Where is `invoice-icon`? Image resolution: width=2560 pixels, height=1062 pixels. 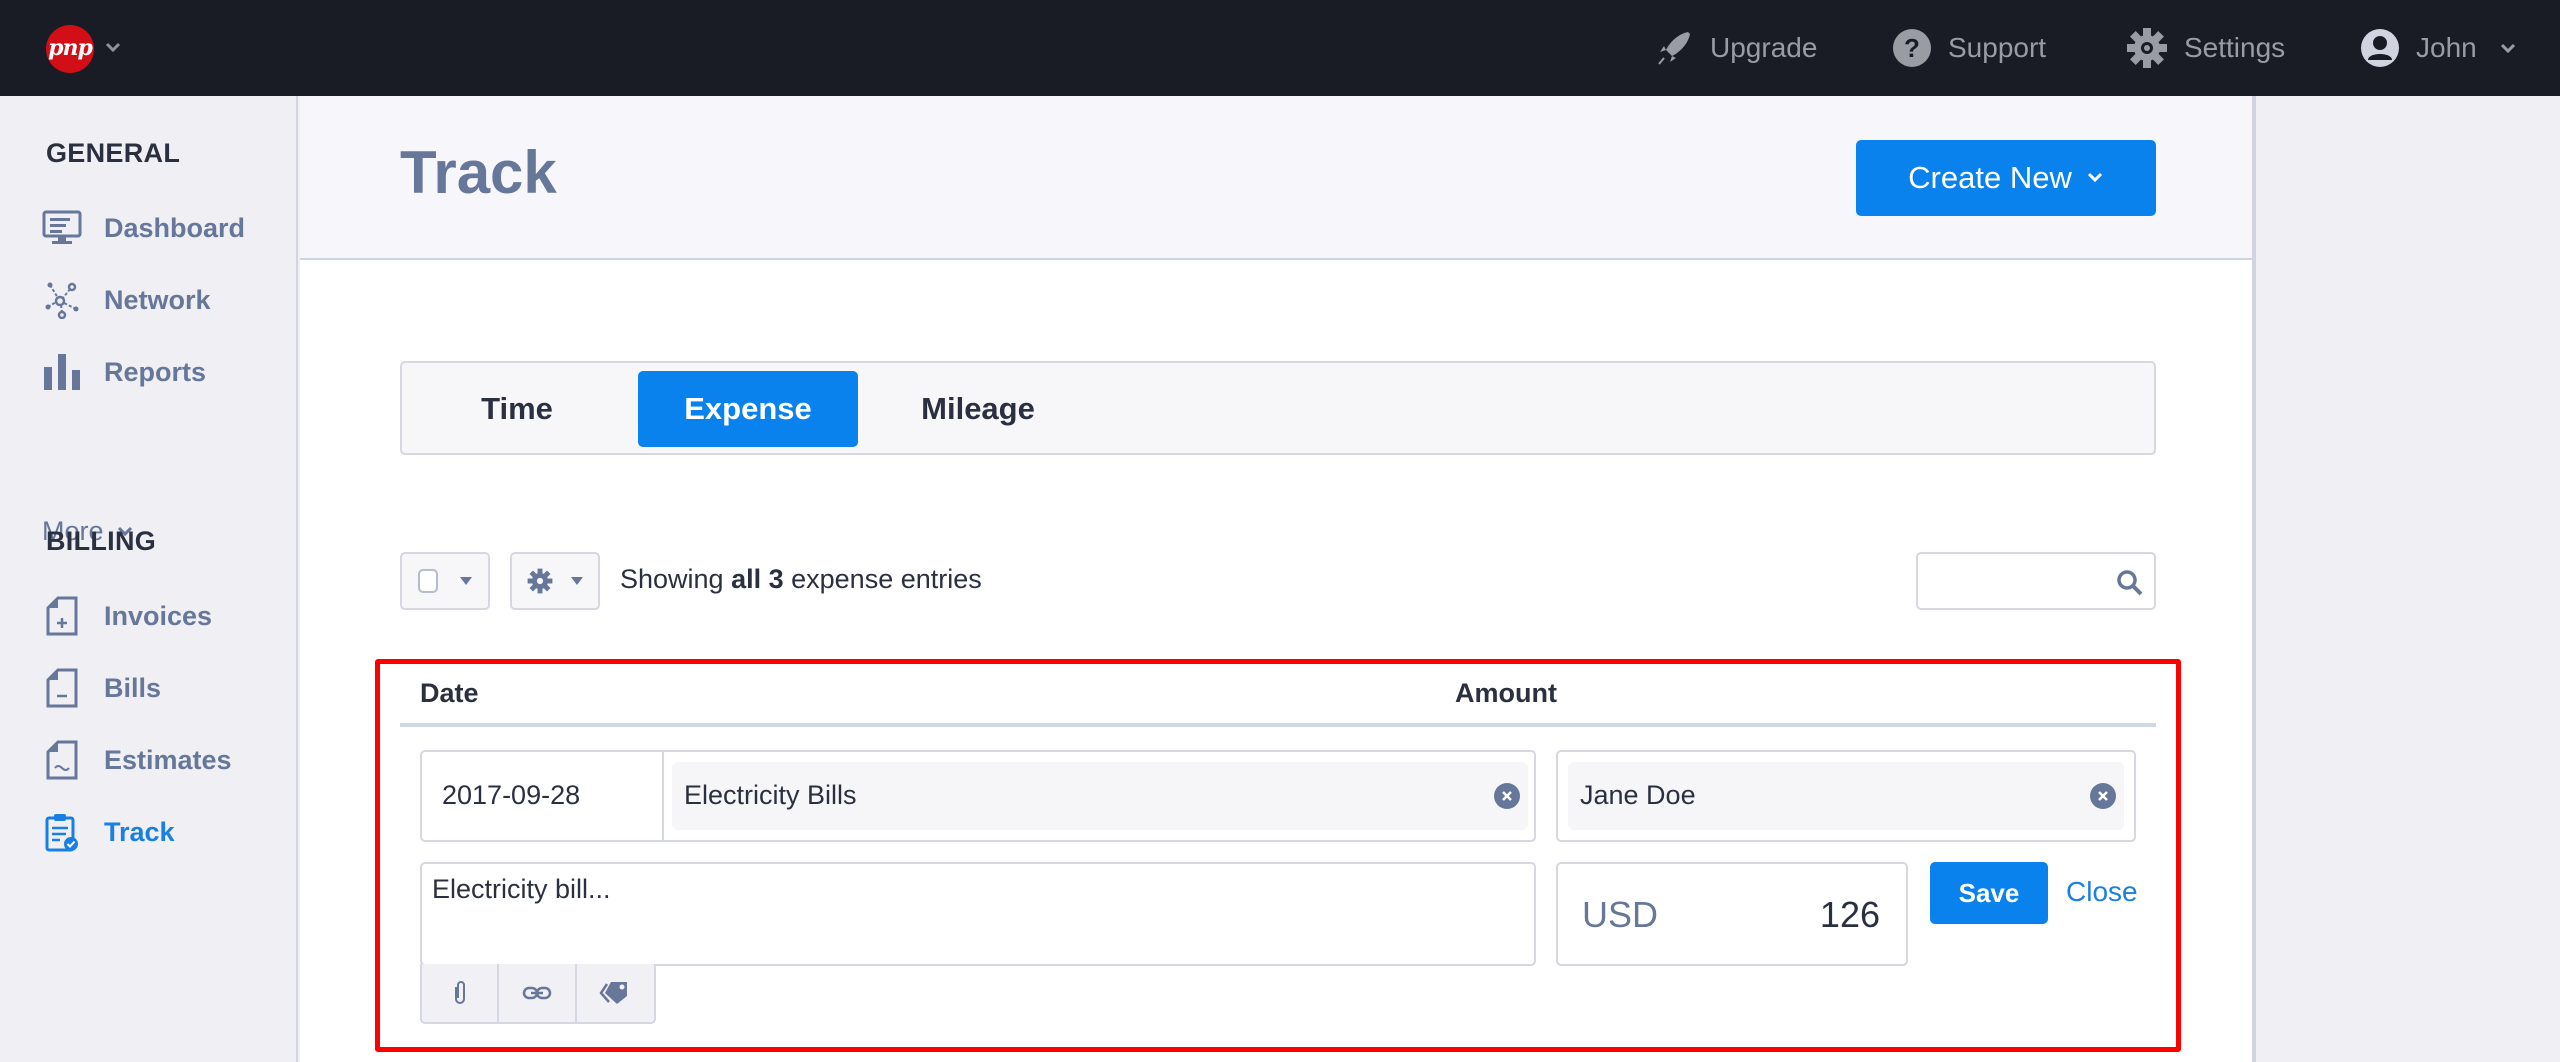
invoice-icon is located at coordinates (62, 616).